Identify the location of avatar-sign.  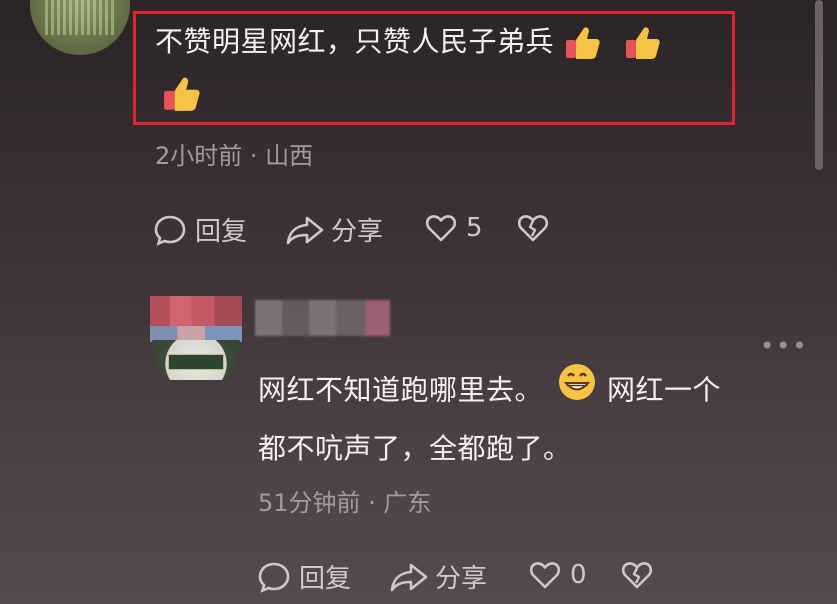
(196, 362).